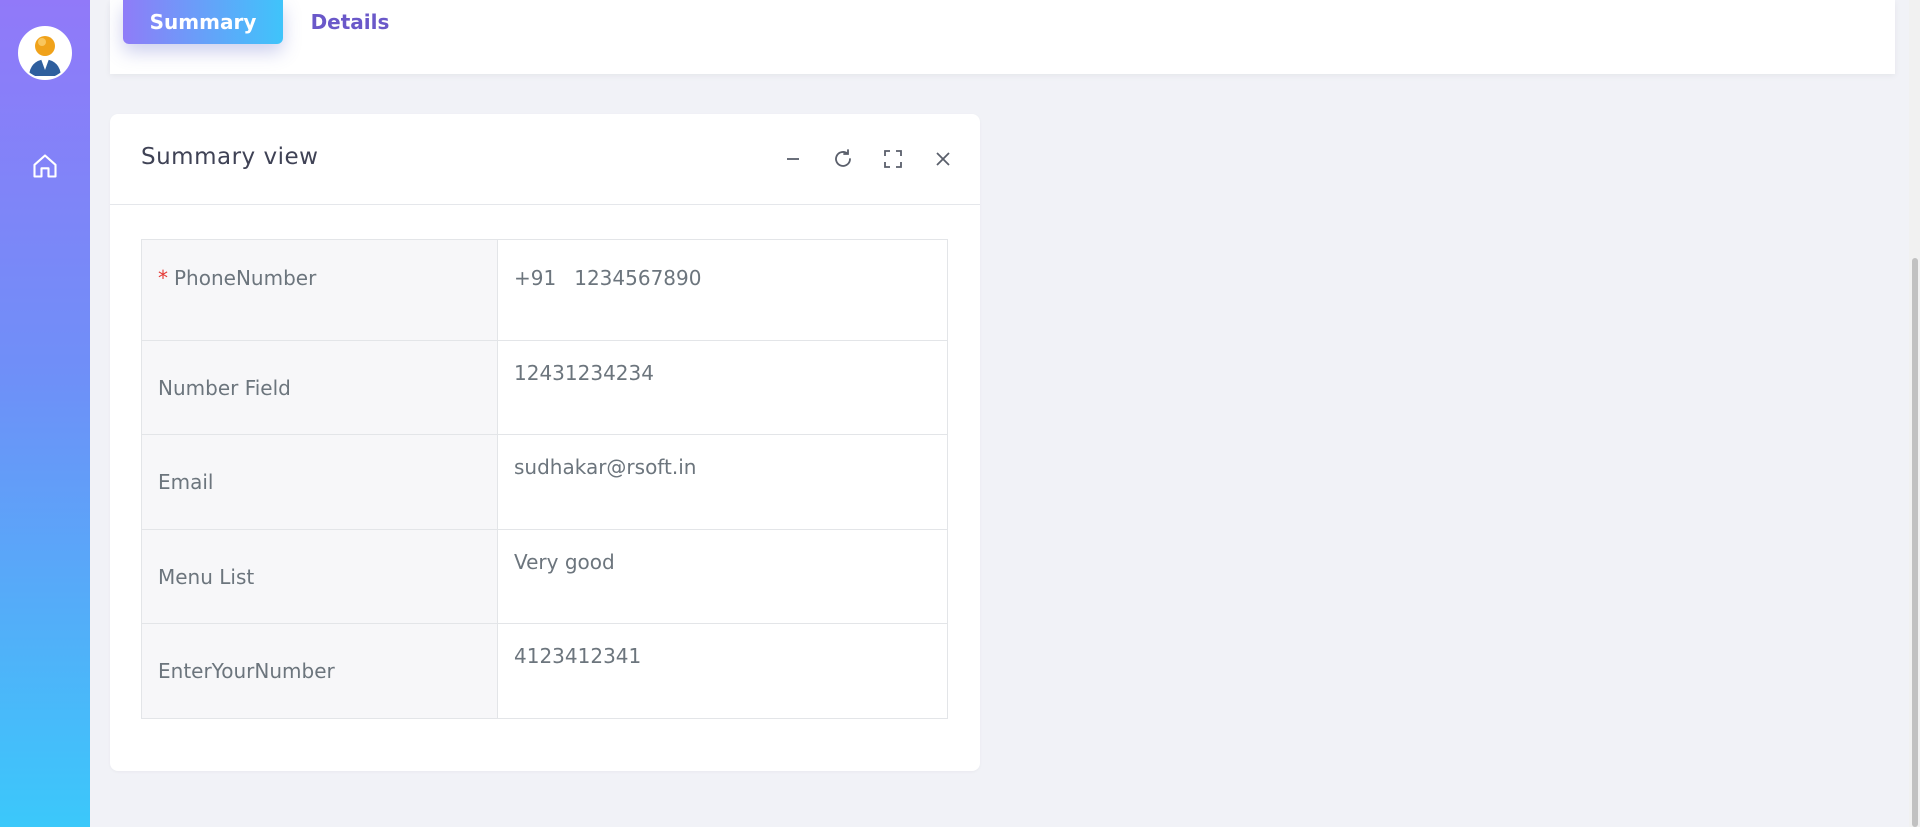 The height and width of the screenshot is (827, 1920). Describe the element at coordinates (535, 278) in the screenshot. I see `phone-country-code: +91` at that location.